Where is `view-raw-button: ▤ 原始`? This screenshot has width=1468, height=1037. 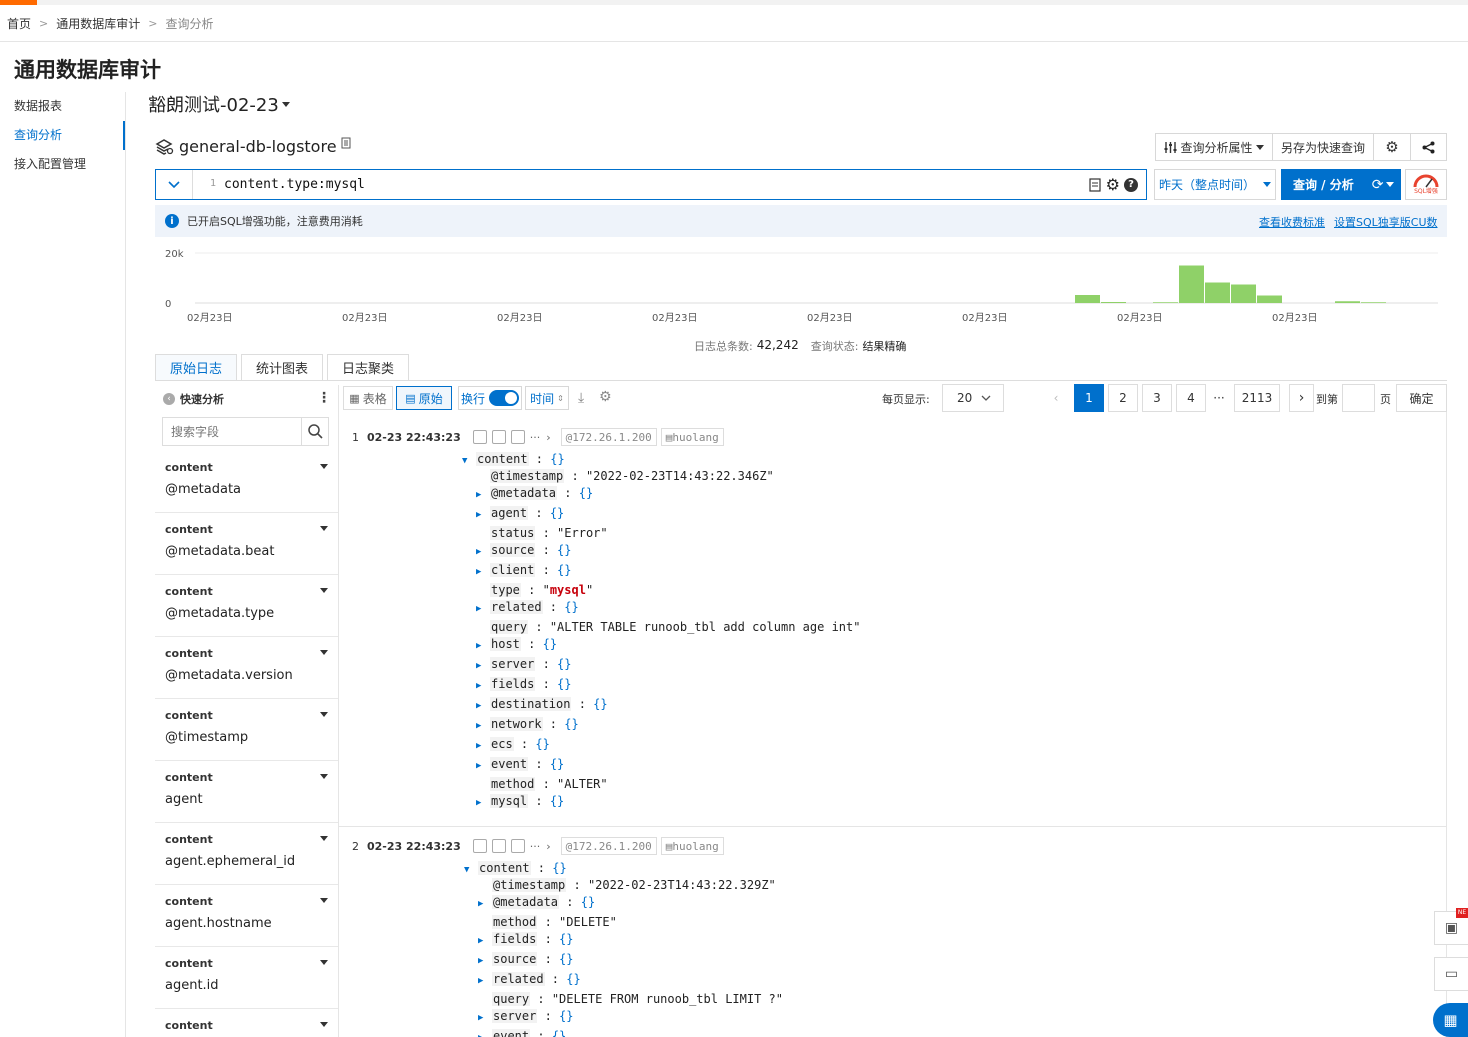
view-raw-button: ▤ 原始 is located at coordinates (424, 398).